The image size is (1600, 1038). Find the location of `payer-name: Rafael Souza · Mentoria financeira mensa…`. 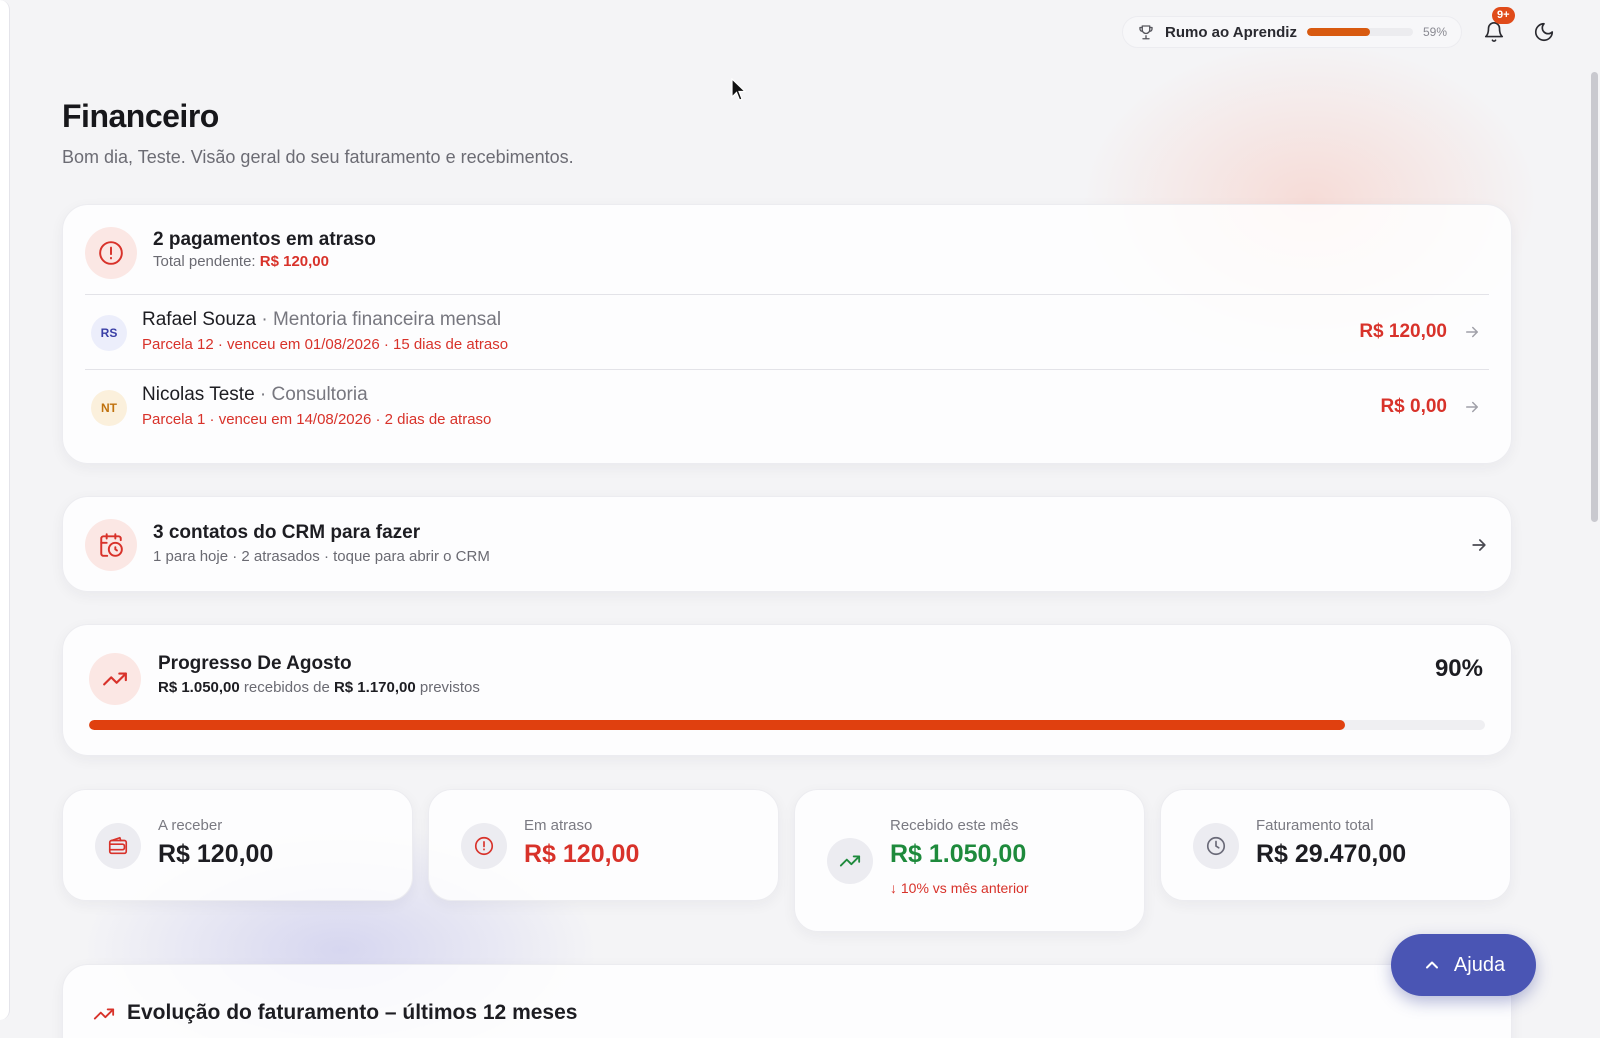

payer-name: Rafael Souza · Mentoria financeira mensa… is located at coordinates (321, 320).